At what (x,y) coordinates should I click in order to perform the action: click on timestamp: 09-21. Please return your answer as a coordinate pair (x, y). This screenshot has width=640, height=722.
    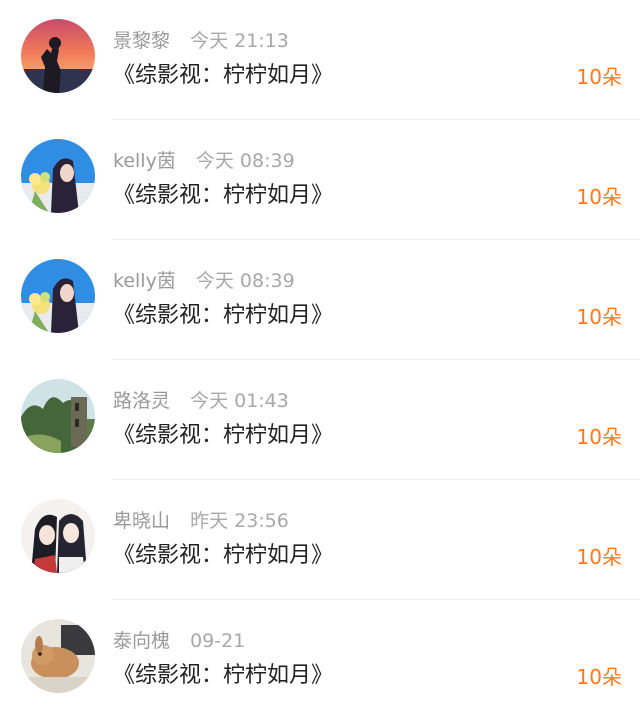
    Looking at the image, I should click on (218, 641).